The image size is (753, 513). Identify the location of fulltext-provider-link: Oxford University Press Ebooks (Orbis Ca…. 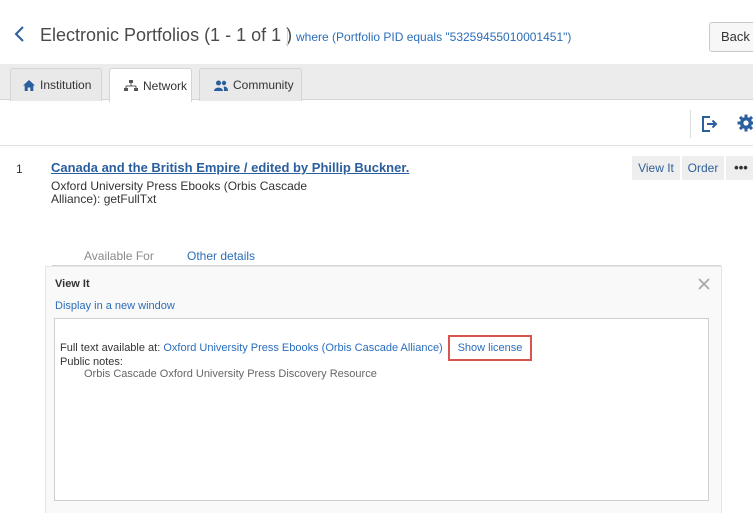
(302, 348).